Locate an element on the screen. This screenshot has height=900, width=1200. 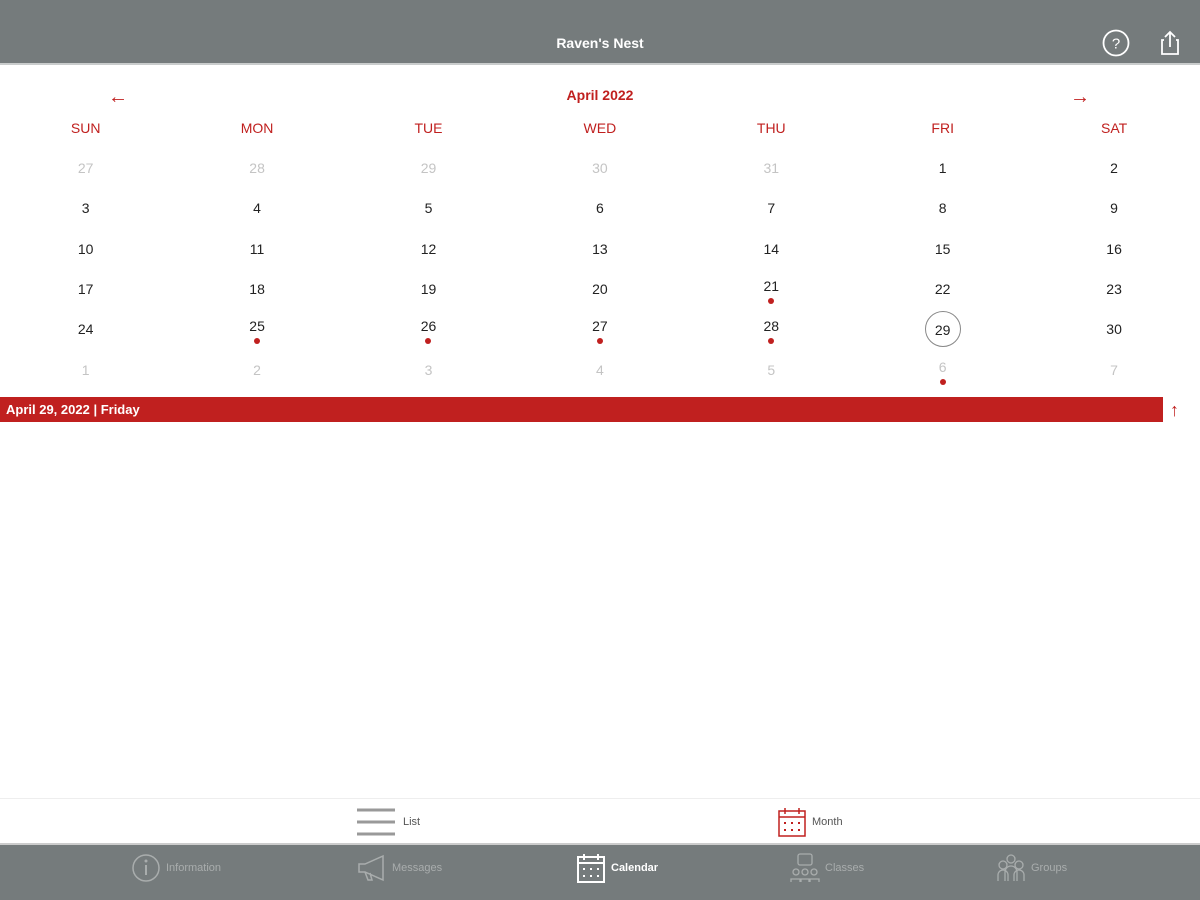
day-cell: 13 is located at coordinates (599, 251).